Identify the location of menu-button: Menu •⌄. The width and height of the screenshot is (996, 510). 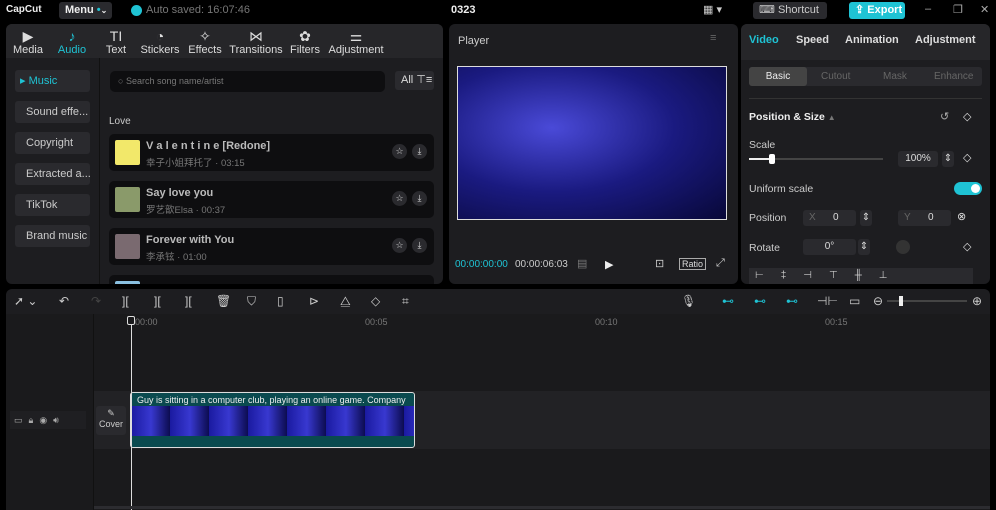
(85, 10).